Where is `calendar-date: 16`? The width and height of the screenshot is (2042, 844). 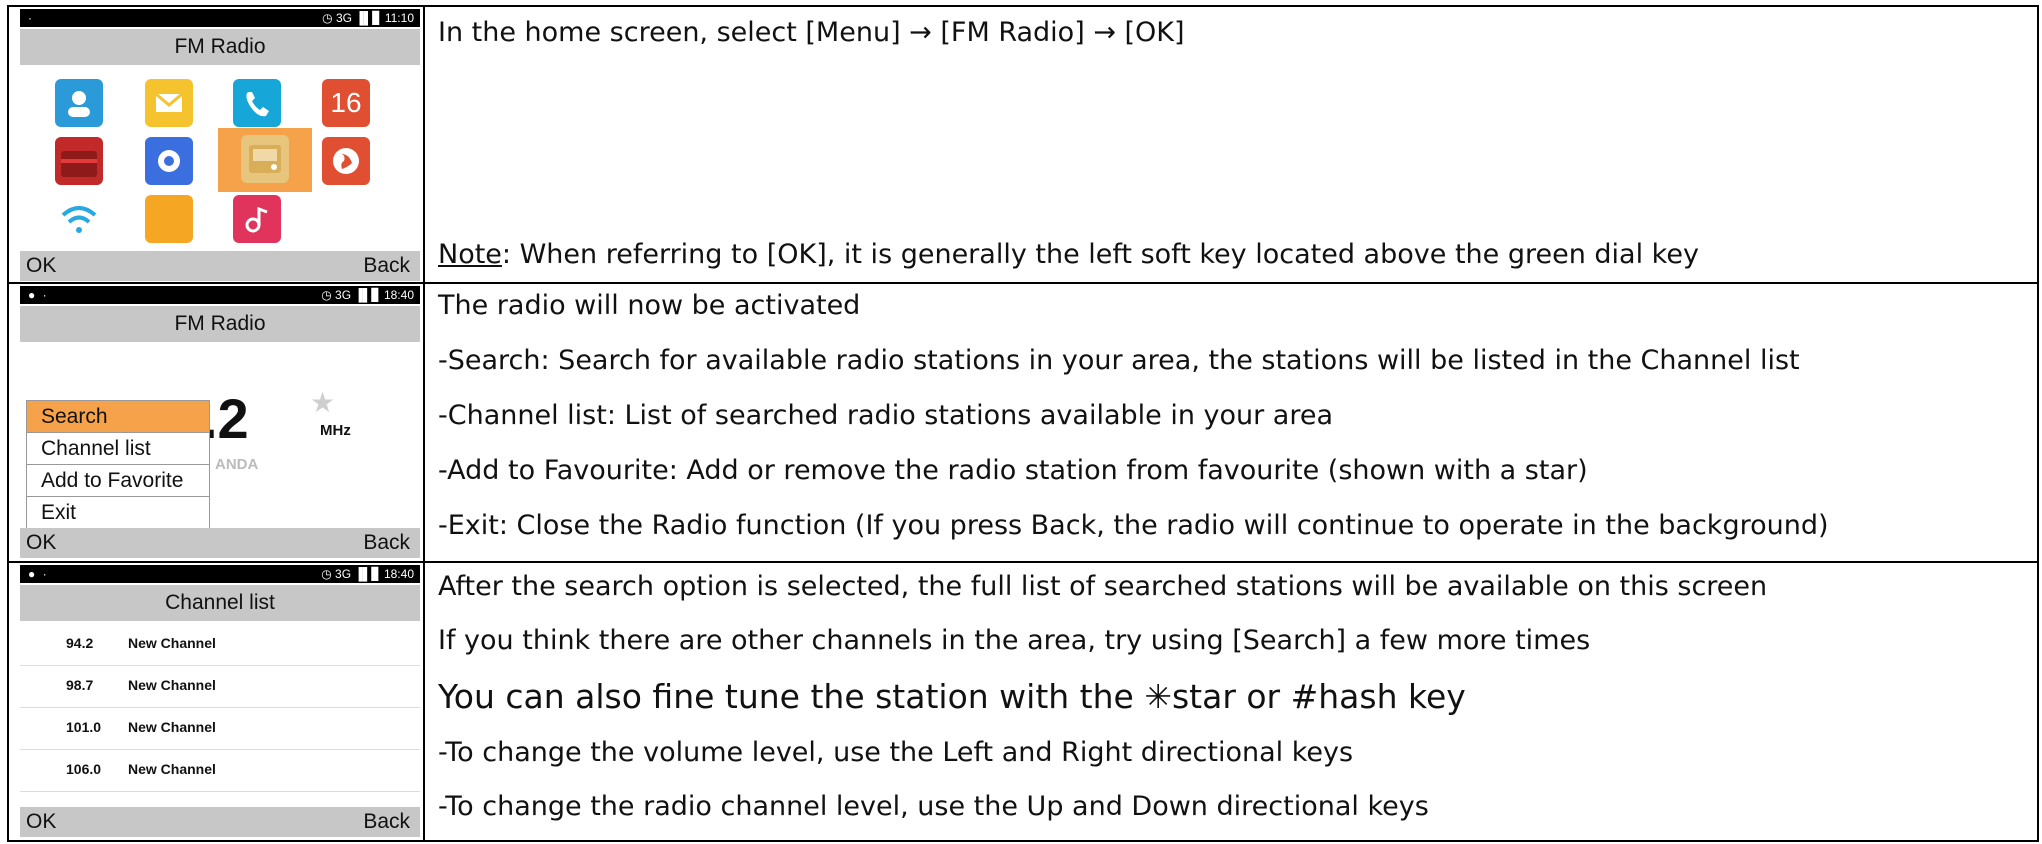
calendar-date: 16 is located at coordinates (346, 102).